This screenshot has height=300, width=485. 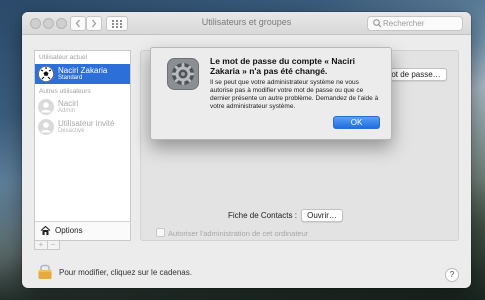 I want to click on search-icon, so click(x=377, y=23).